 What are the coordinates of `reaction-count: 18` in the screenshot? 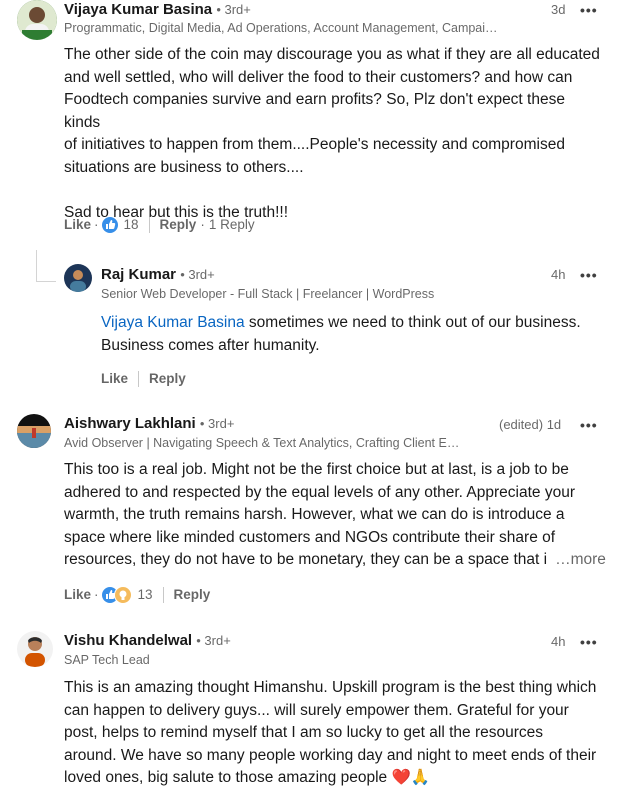 It's located at (131, 225).